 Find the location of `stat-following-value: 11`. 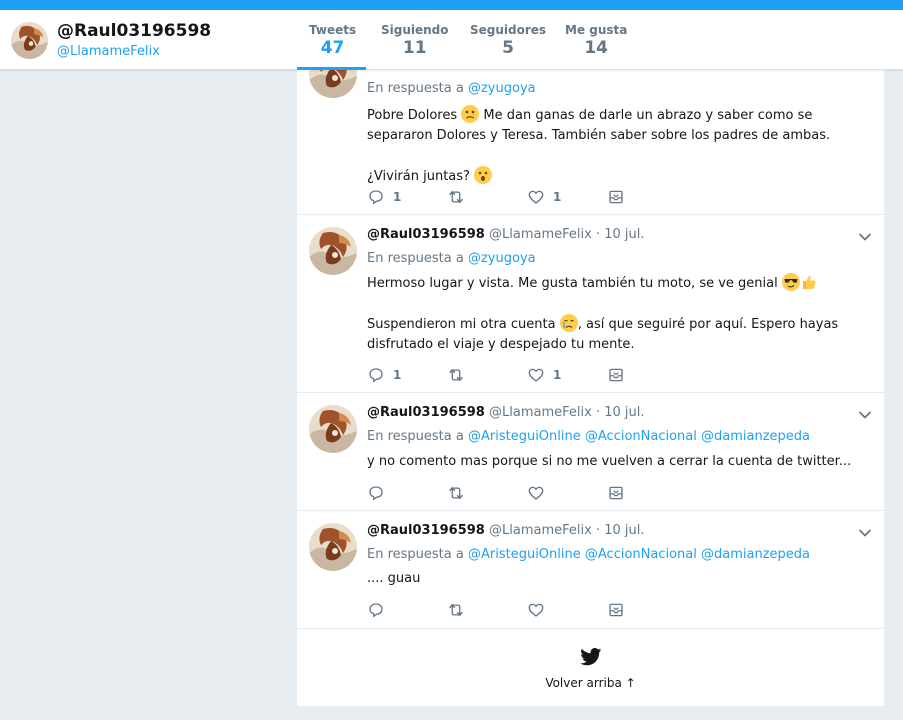

stat-following-value: 11 is located at coordinates (414, 48).